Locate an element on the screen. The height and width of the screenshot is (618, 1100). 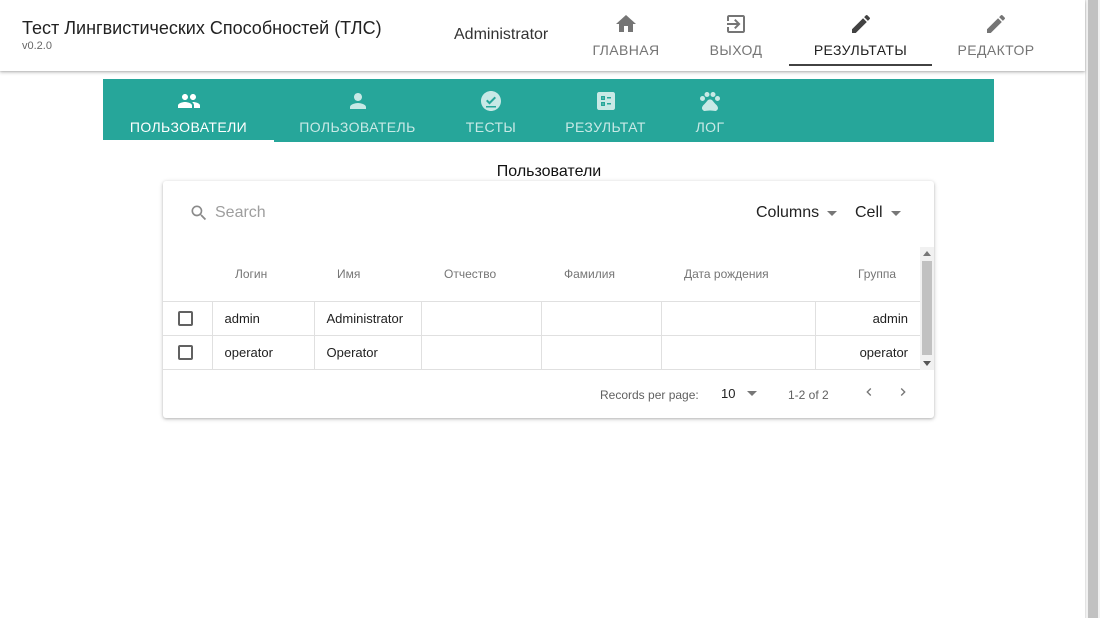
column-header-patronymic: Отчество is located at coordinates (481, 274).